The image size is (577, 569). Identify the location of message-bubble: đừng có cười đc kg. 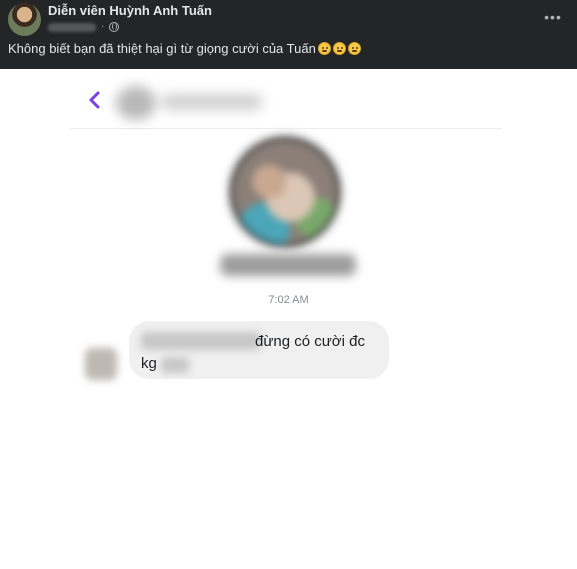
(259, 350).